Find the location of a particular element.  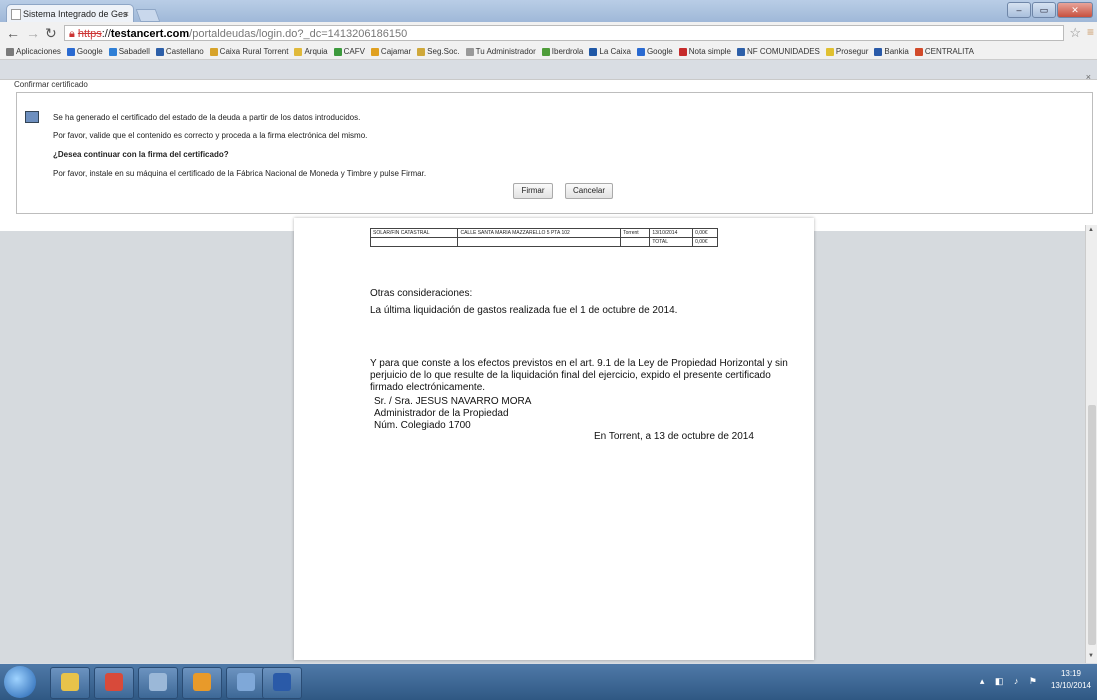

bookmark-item: NF COMUNIDADES is located at coordinates (778, 51).